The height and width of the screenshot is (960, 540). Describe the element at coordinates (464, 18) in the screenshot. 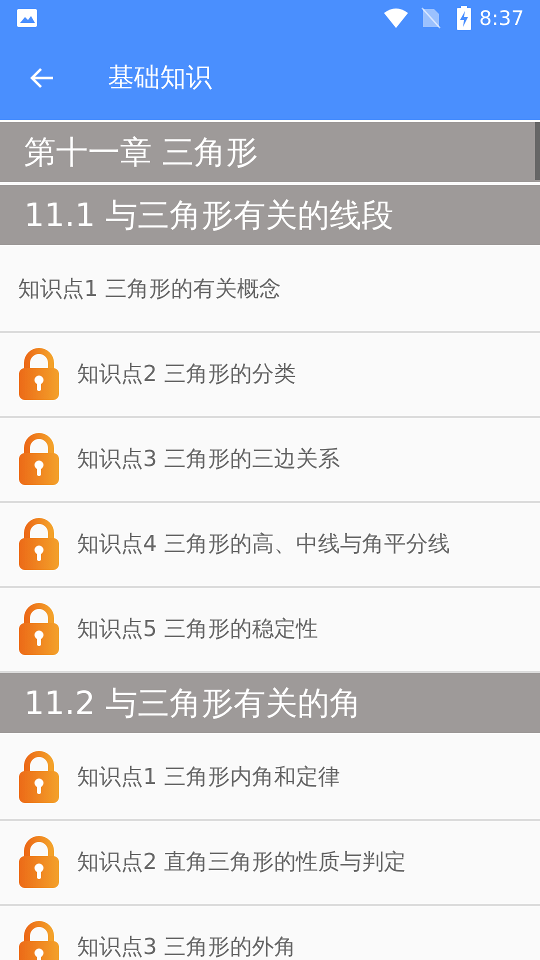

I see `battery-charging-icon` at that location.